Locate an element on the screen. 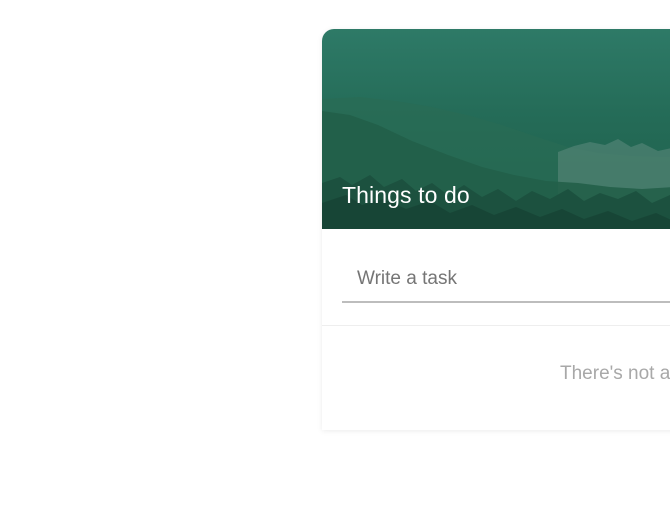 This screenshot has width=670, height=520. empty-state-message: There's not a is located at coordinates (615, 373).